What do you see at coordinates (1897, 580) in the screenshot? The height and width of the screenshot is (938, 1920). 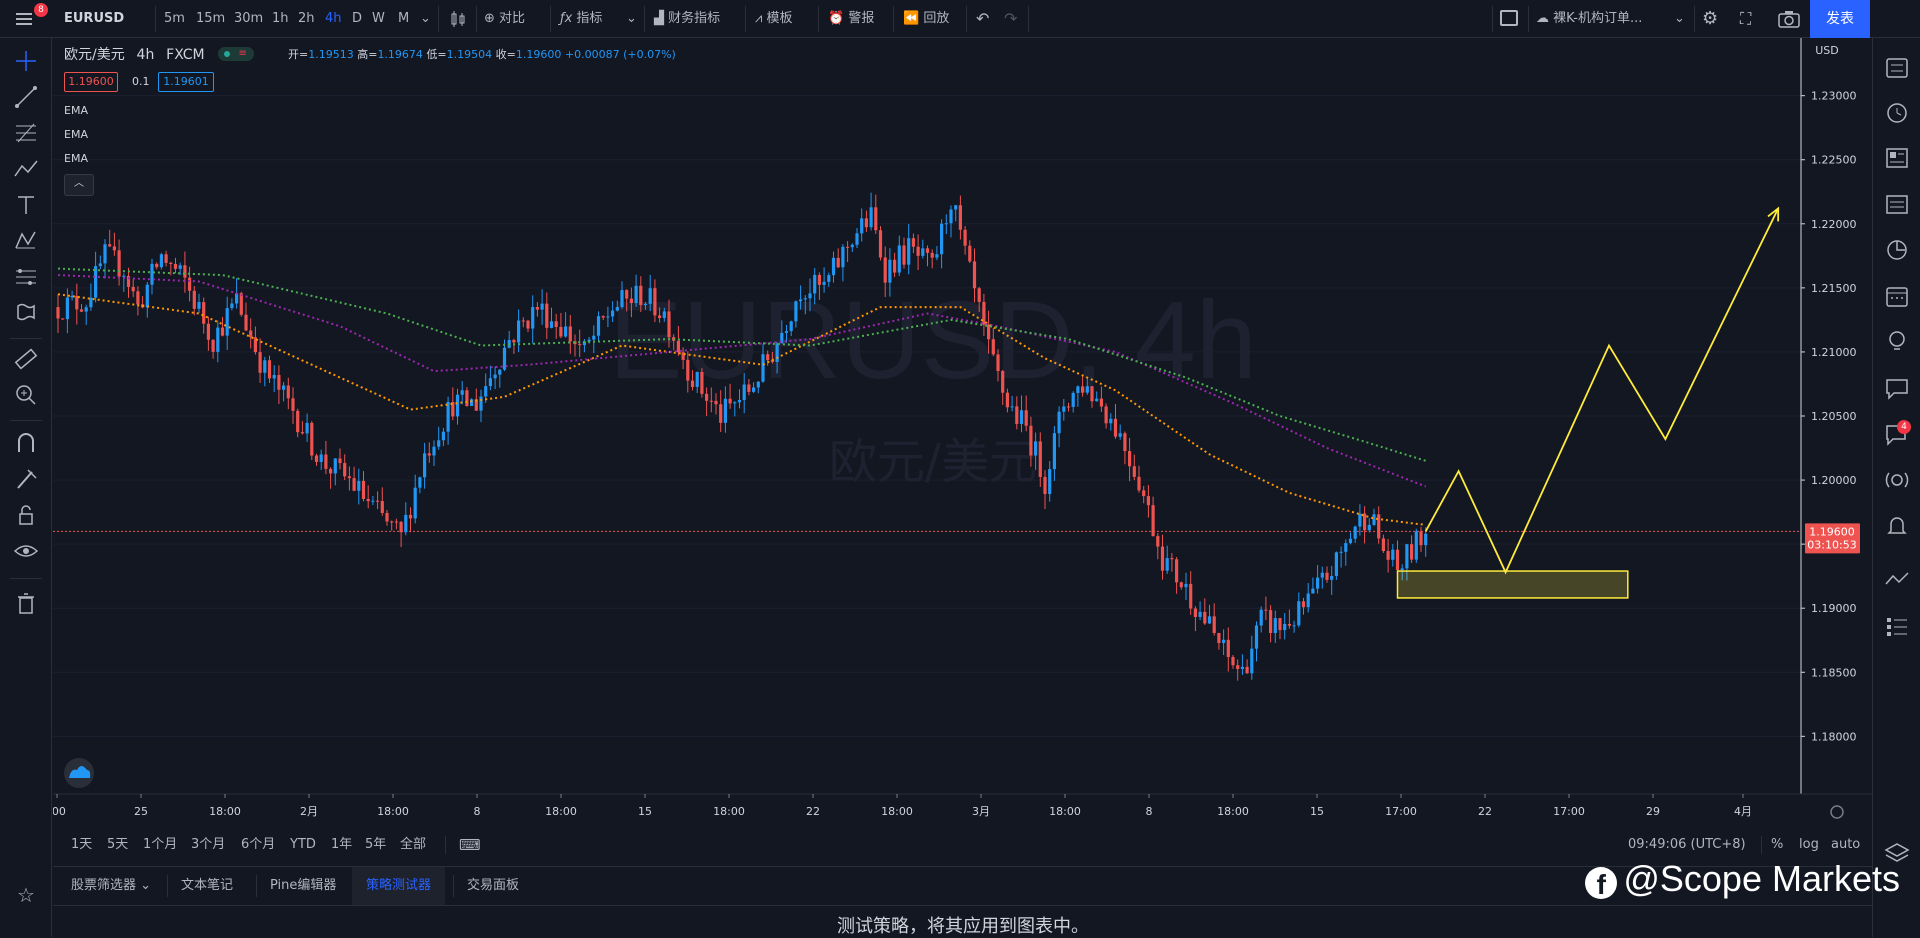 I see `trading-panel-icon` at bounding box center [1897, 580].